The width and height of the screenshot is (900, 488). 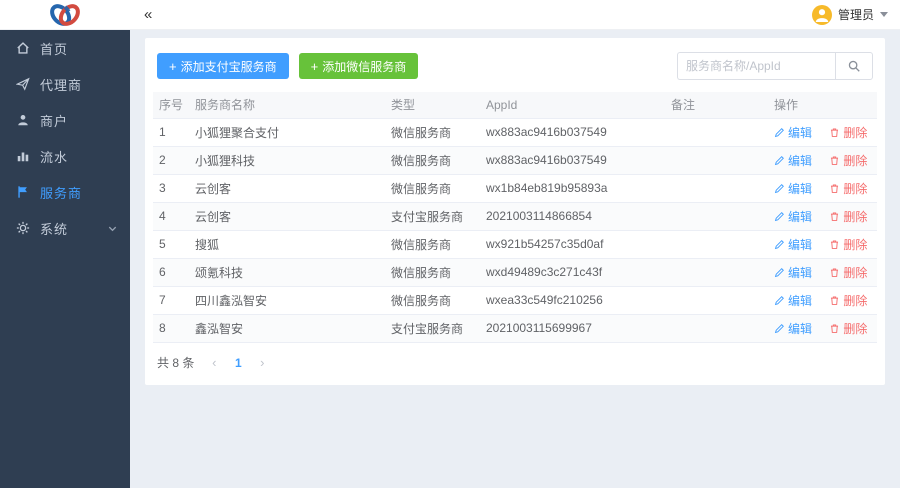 What do you see at coordinates (61, 193) in the screenshot?
I see `sidebar-item-label: 服务商` at bounding box center [61, 193].